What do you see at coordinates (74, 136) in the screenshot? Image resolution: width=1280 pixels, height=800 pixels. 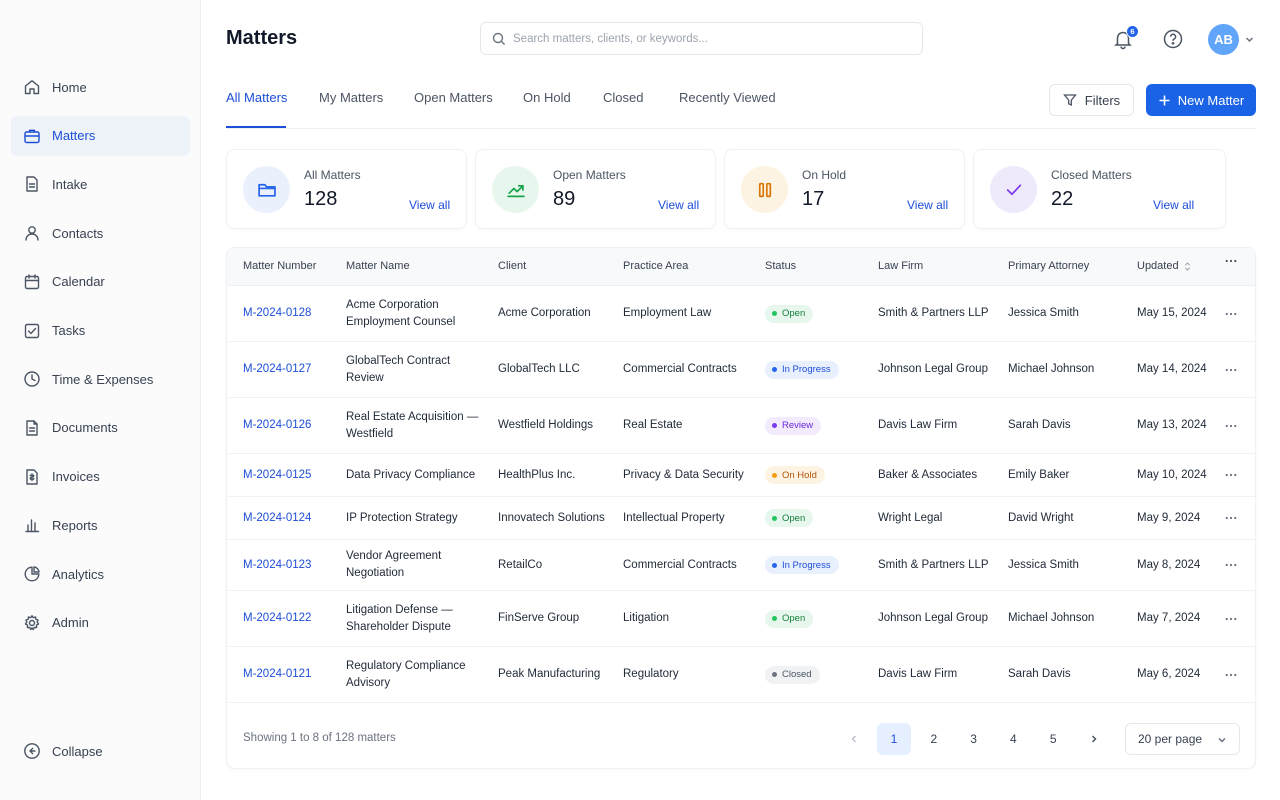 I see `sidebar-item-label: Matters` at bounding box center [74, 136].